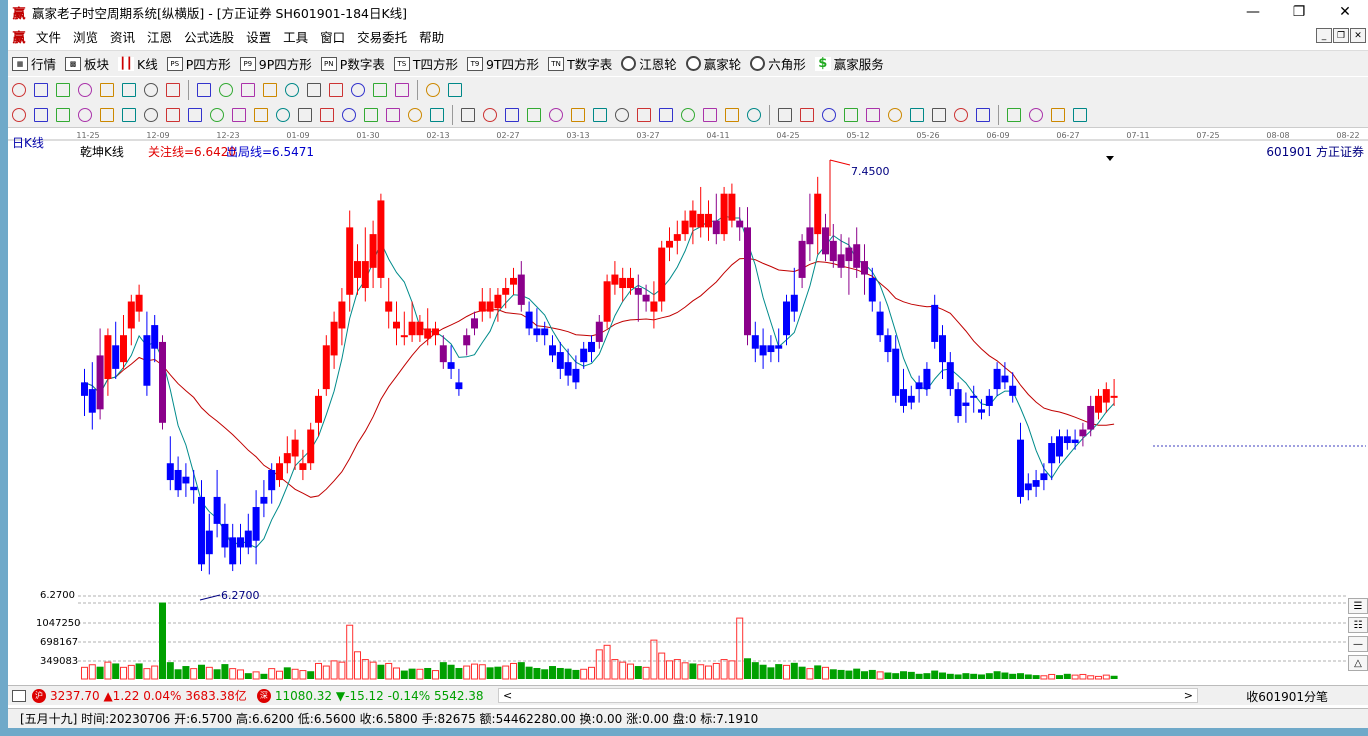 The height and width of the screenshot is (736, 1368). Describe the element at coordinates (1358, 625) in the screenshot. I see `side-grid-button: ☷` at that location.